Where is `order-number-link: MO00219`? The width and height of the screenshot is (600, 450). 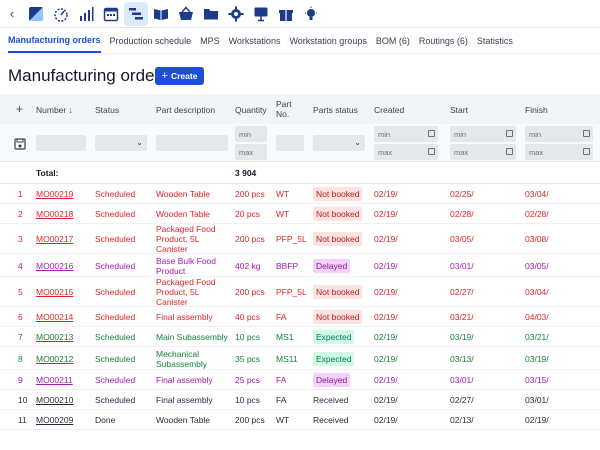 order-number-link: MO00219 is located at coordinates (54, 194).